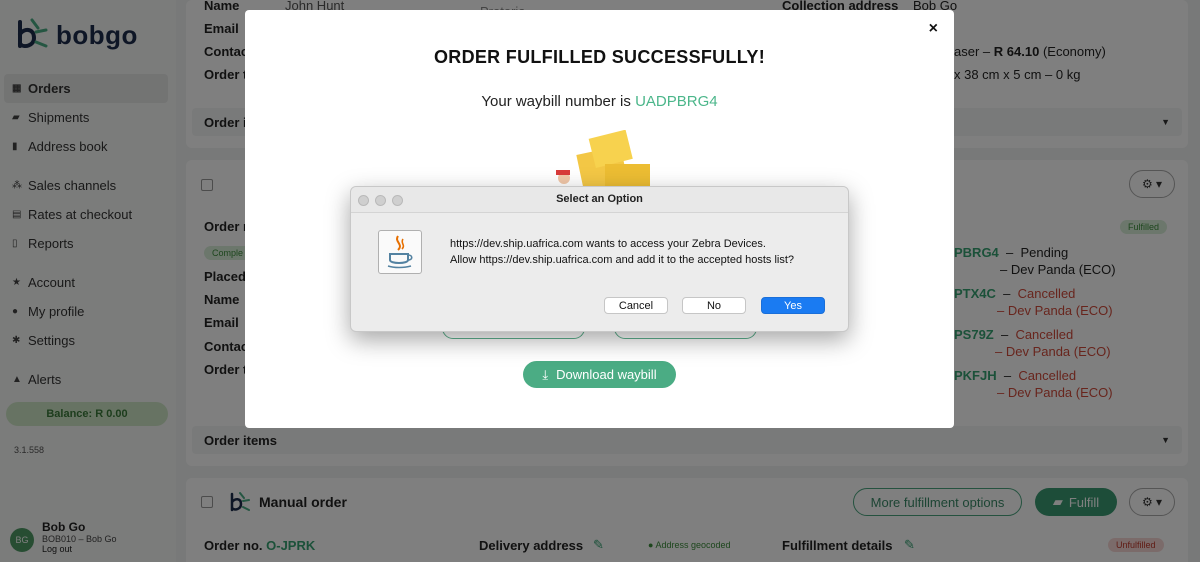  Describe the element at coordinates (676, 101) in the screenshot. I see `waybill-number: UADPBRG4` at that location.